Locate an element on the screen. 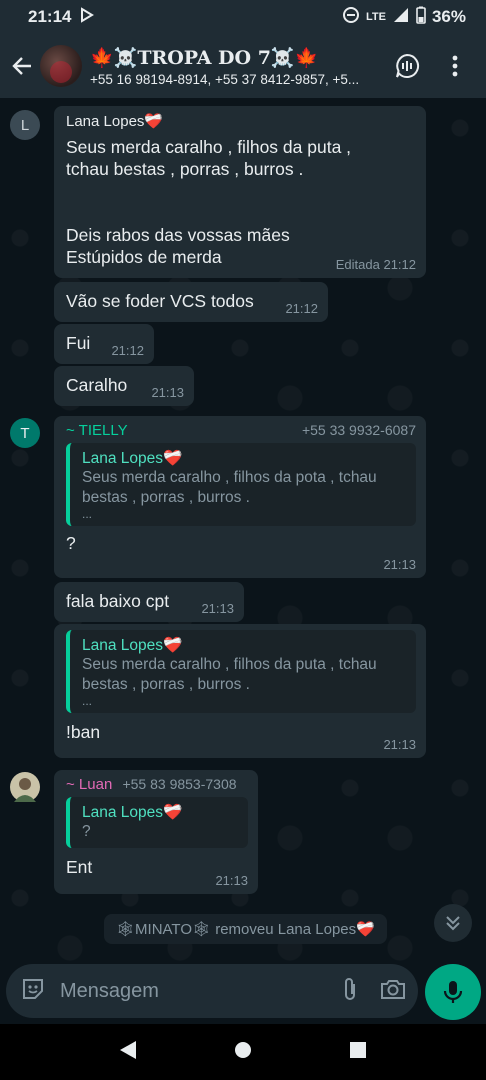  sender-name: ~ Luan is located at coordinates (89, 784).